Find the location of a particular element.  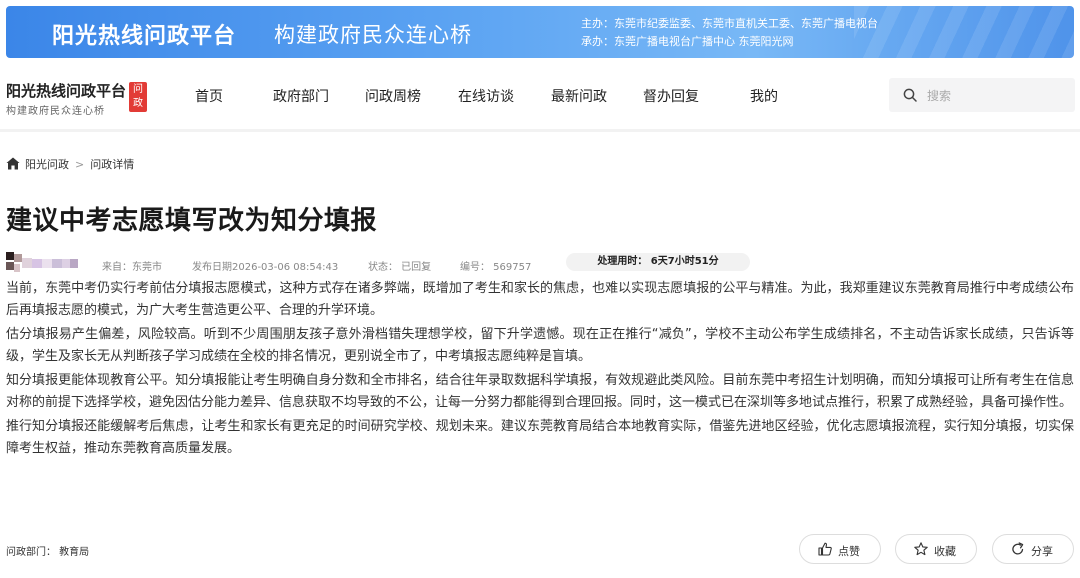

collect-button: 收藏 is located at coordinates (936, 549).